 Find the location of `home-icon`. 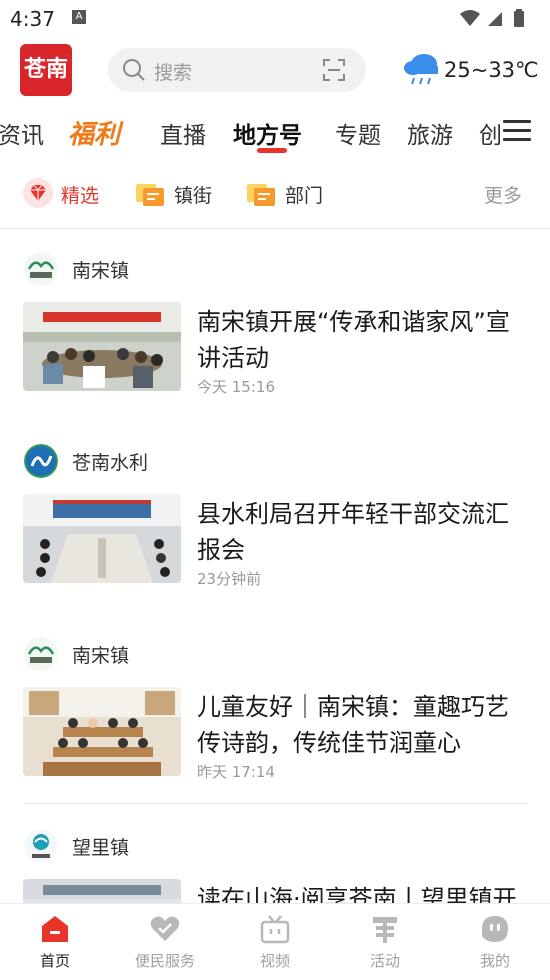

home-icon is located at coordinates (55, 929).